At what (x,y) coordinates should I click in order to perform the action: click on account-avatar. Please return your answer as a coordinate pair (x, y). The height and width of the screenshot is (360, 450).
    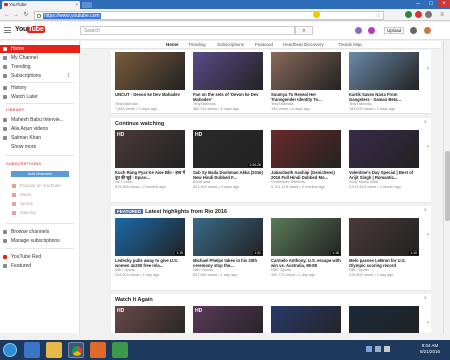
    Looking at the image, I should click on (427, 30).